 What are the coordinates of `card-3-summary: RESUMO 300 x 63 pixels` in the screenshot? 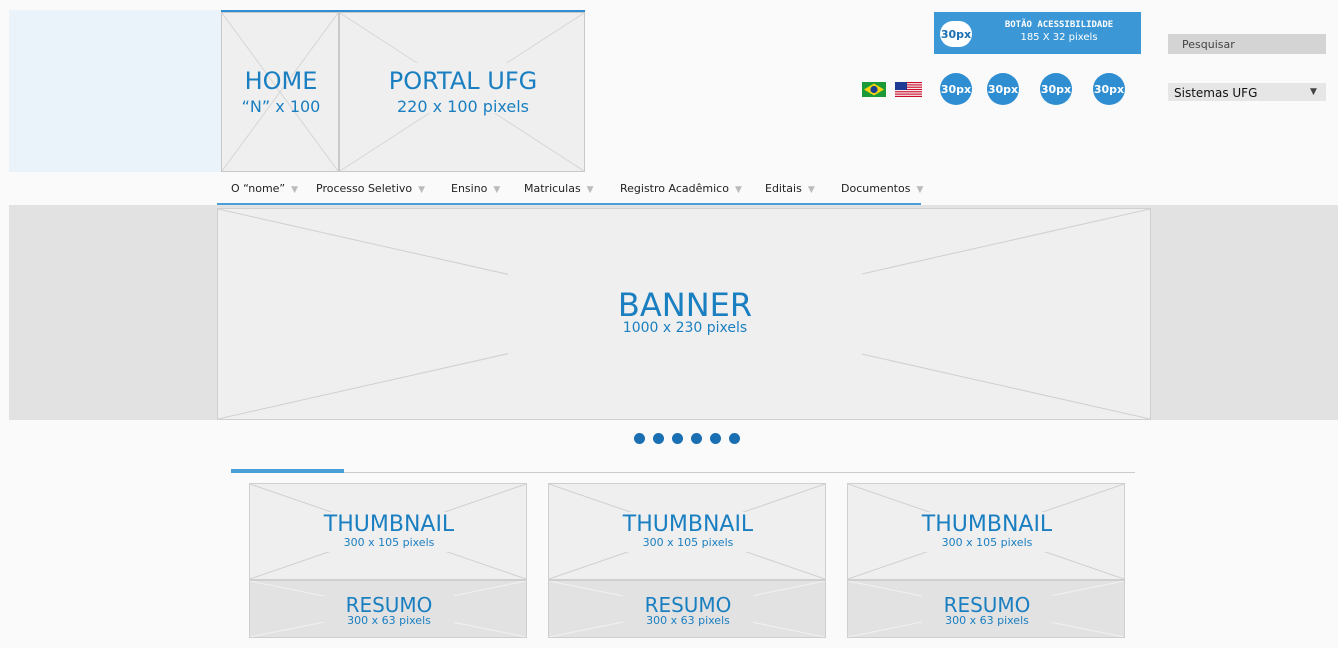 It's located at (986, 609).